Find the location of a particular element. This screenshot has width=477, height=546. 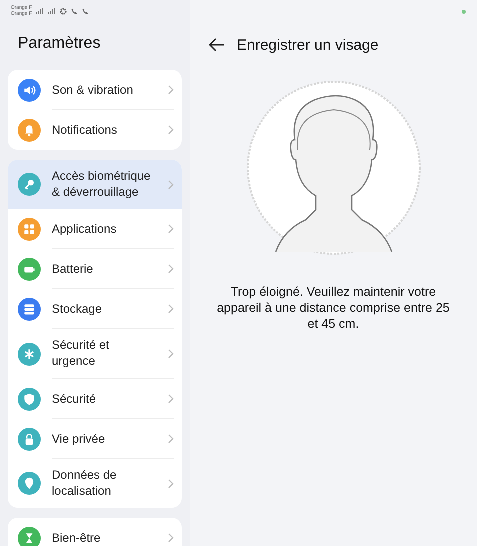

settings-item: Notifications is located at coordinates (95, 130).